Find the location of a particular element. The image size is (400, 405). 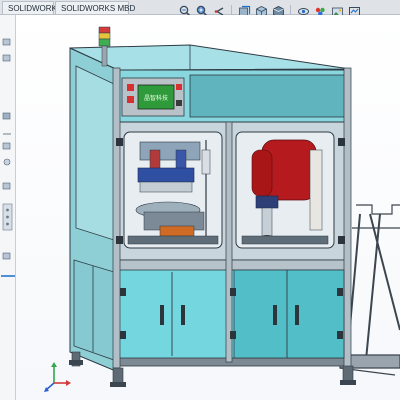

tree-node-group is located at coordinates (7, 217).